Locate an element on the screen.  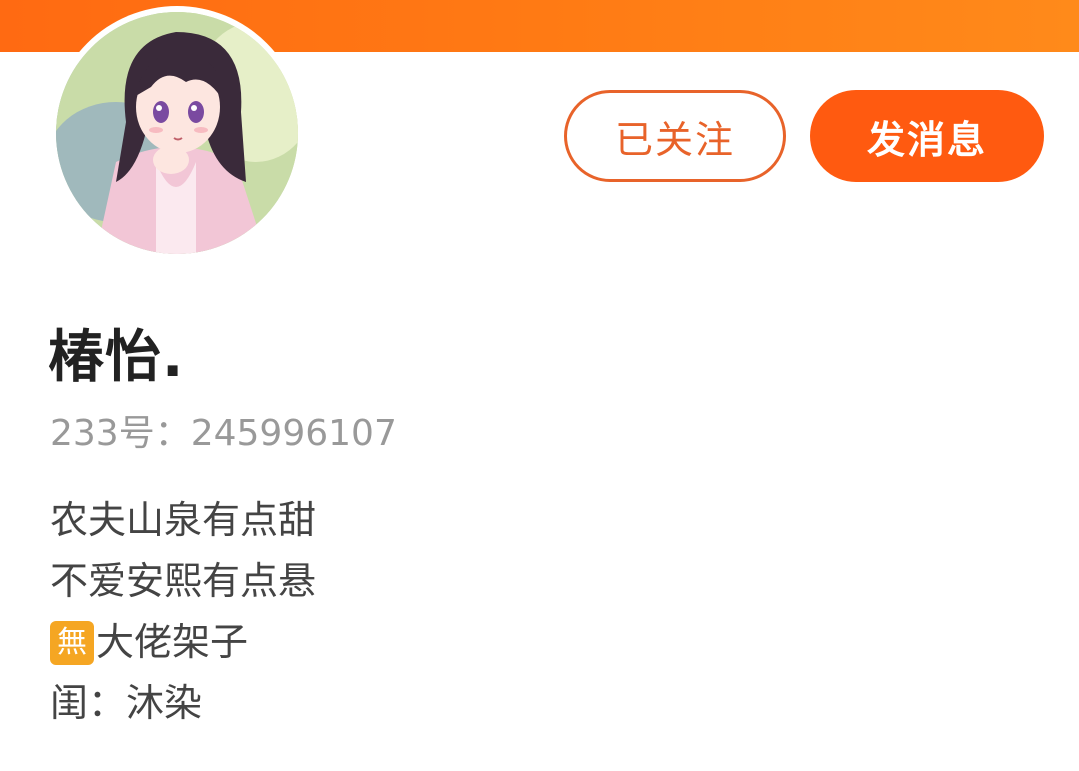
user-id: 233号：245996107 is located at coordinates (223, 430).